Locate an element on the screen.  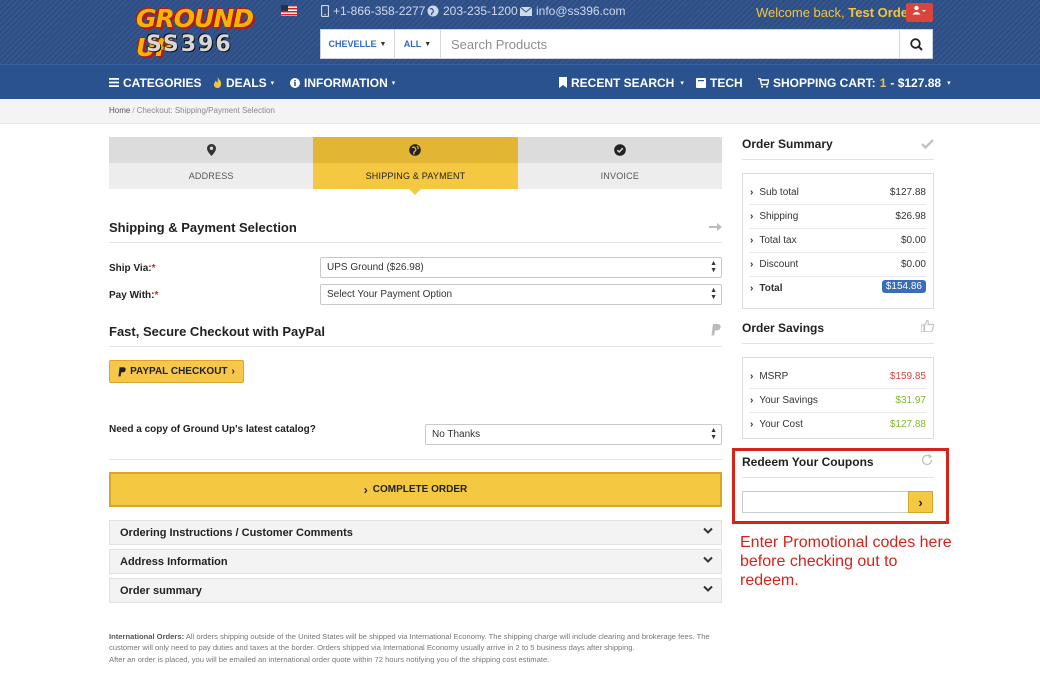
user-name: Test Order is located at coordinates (880, 12).